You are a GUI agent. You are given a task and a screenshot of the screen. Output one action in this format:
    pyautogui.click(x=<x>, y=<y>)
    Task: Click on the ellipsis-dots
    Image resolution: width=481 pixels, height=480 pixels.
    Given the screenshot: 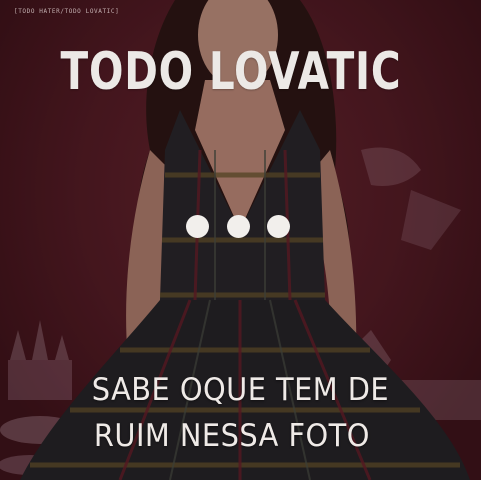 What is the action you would take?
    pyautogui.click(x=238, y=226)
    